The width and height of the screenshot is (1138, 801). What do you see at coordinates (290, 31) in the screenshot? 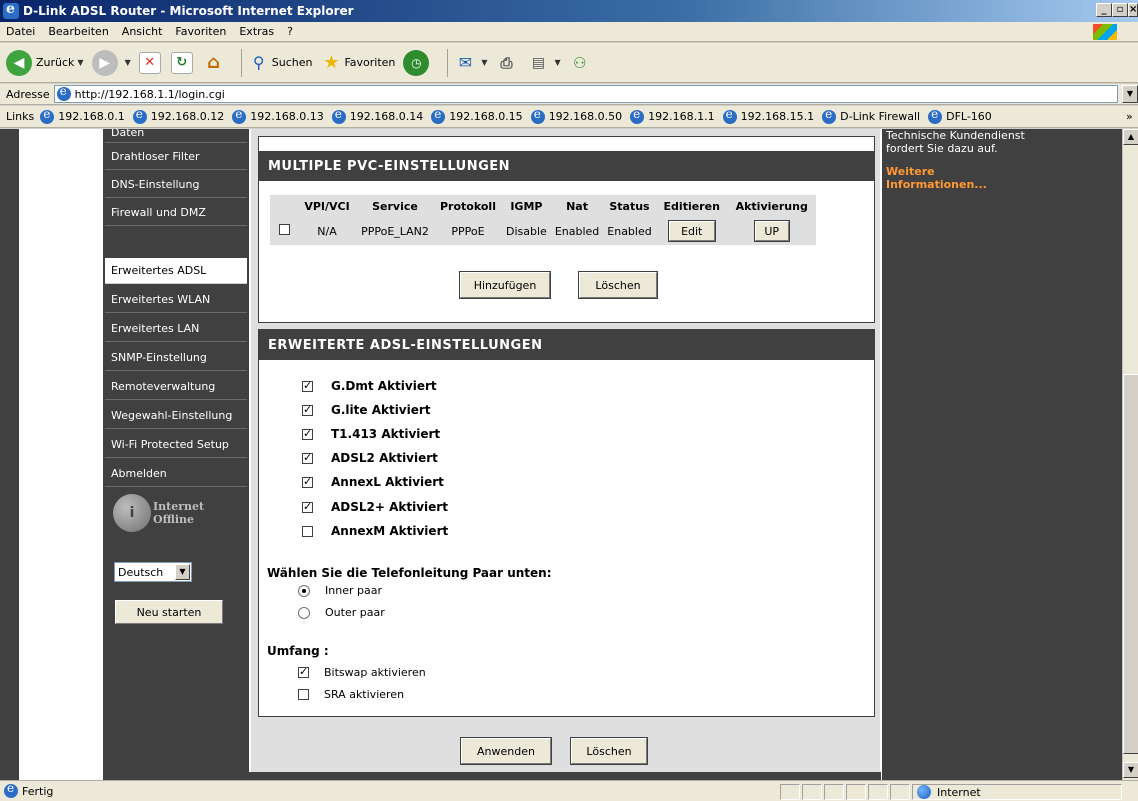
I see `menu-help: ?` at bounding box center [290, 31].